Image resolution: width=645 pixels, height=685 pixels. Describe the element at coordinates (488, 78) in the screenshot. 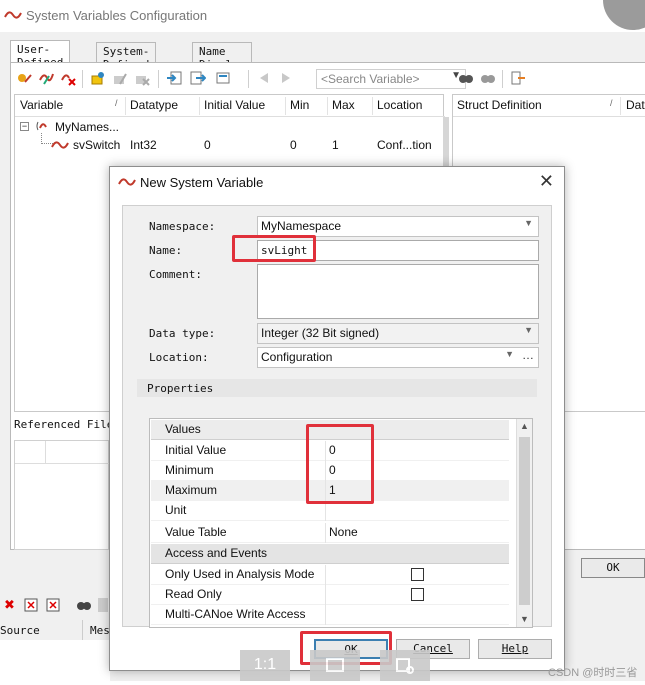

I see `find-next-icon` at that location.